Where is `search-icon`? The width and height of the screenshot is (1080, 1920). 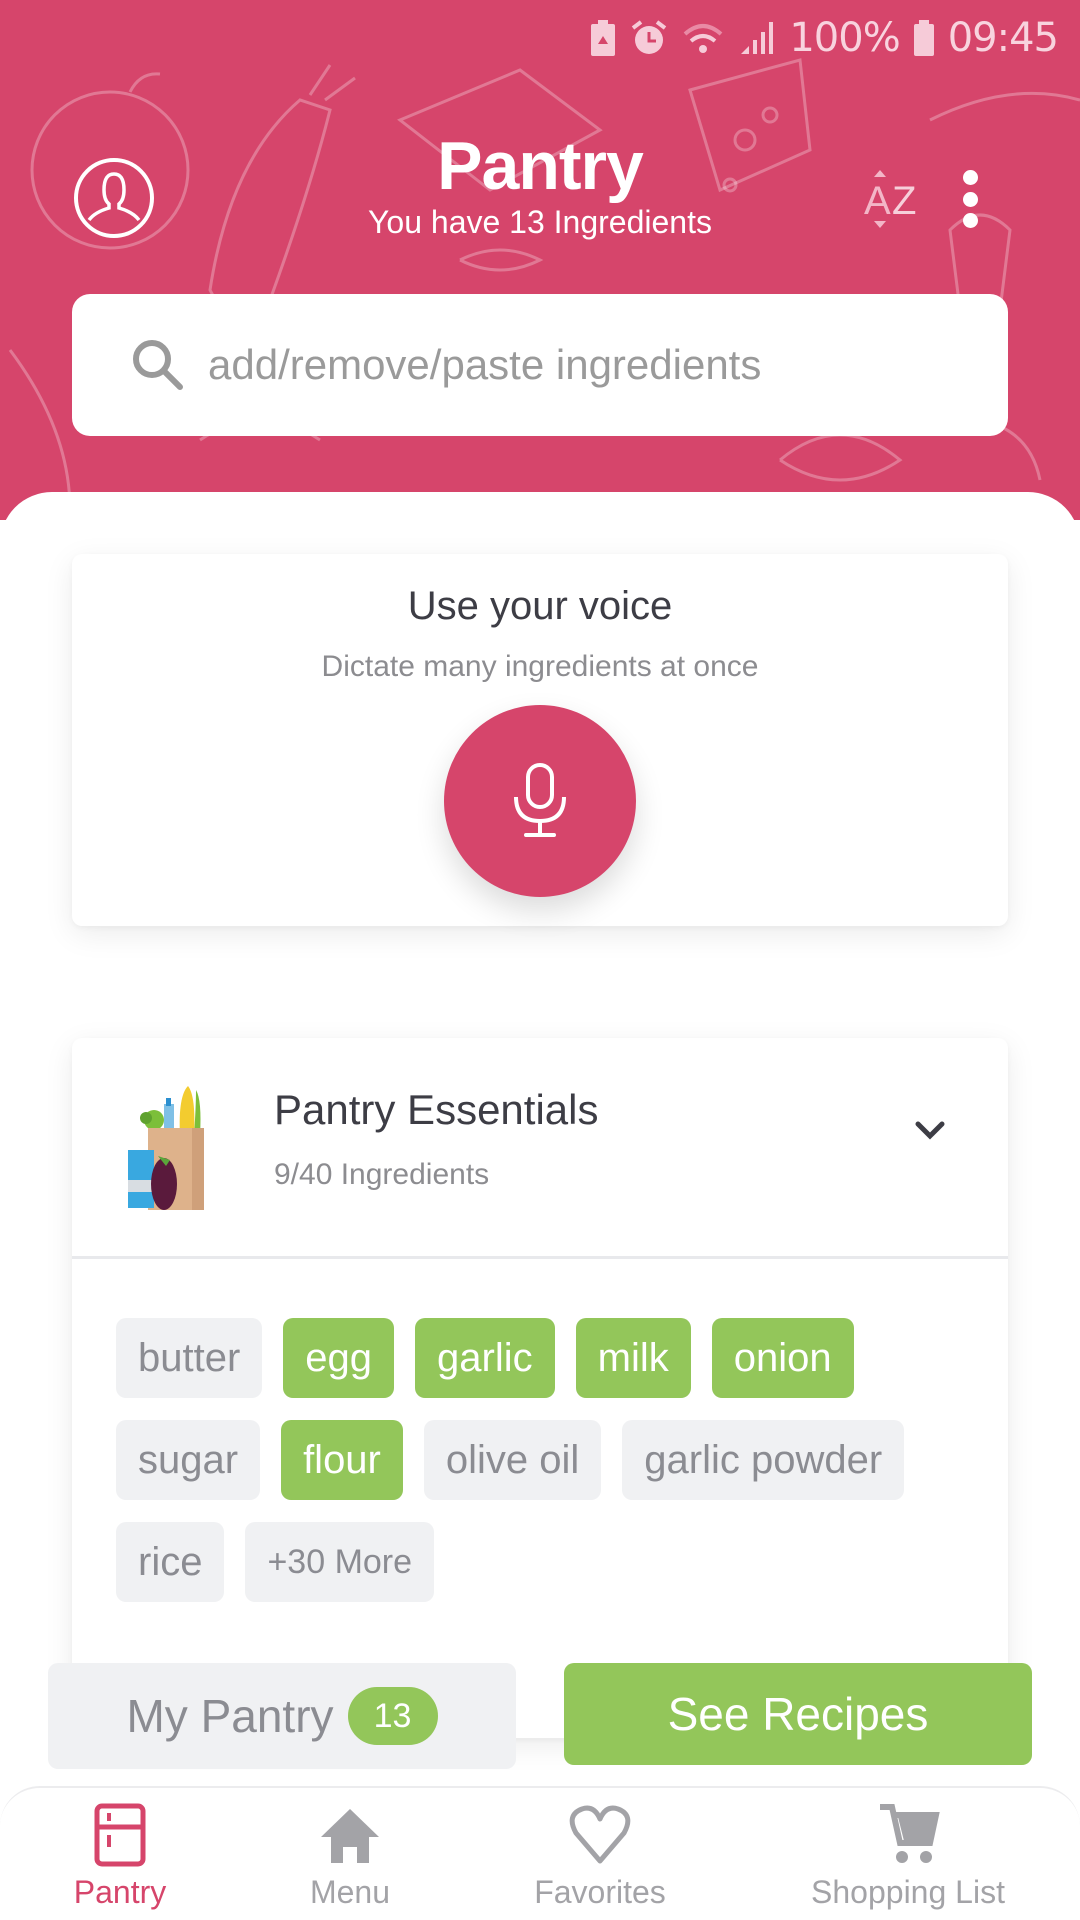
search-icon is located at coordinates (158, 365).